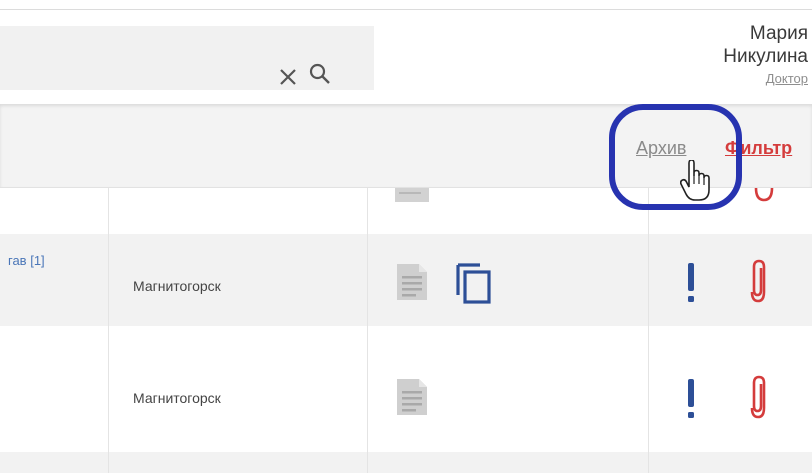 Image resolution: width=812 pixels, height=473 pixels. I want to click on clear-icon, so click(288, 77).